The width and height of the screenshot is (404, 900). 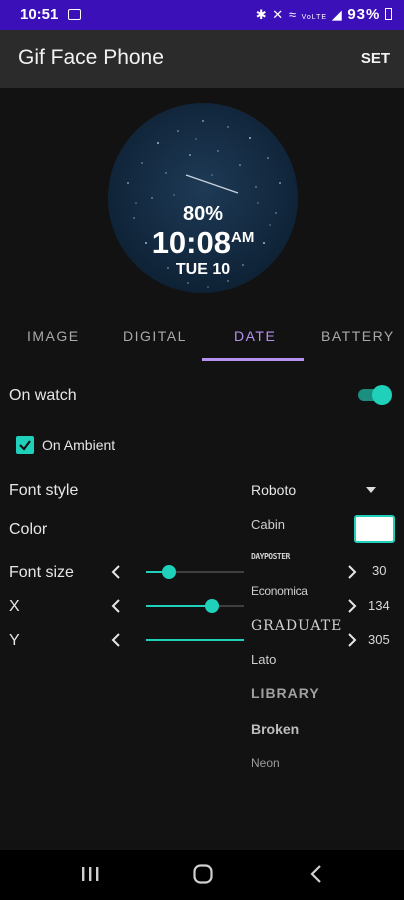 I want to click on y-slider, so click(x=195, y=640).